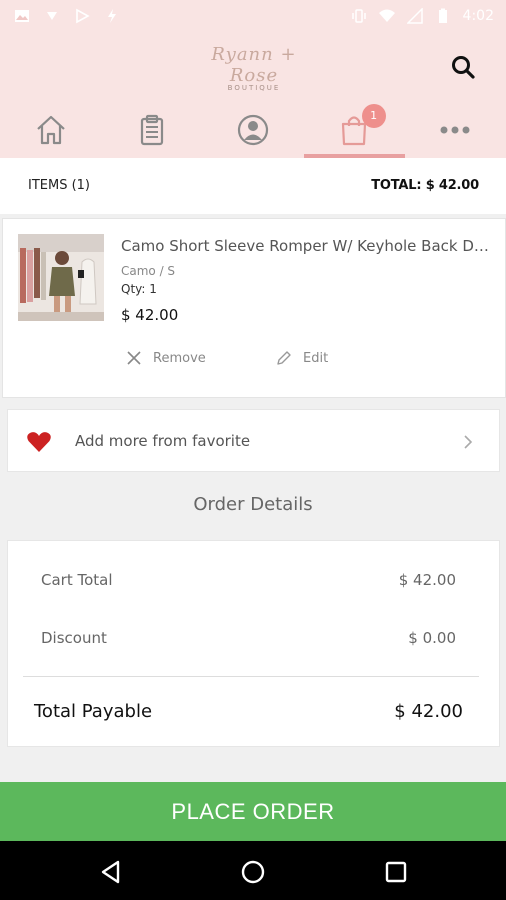  Describe the element at coordinates (179, 358) in the screenshot. I see `remove-label: Remove` at that location.